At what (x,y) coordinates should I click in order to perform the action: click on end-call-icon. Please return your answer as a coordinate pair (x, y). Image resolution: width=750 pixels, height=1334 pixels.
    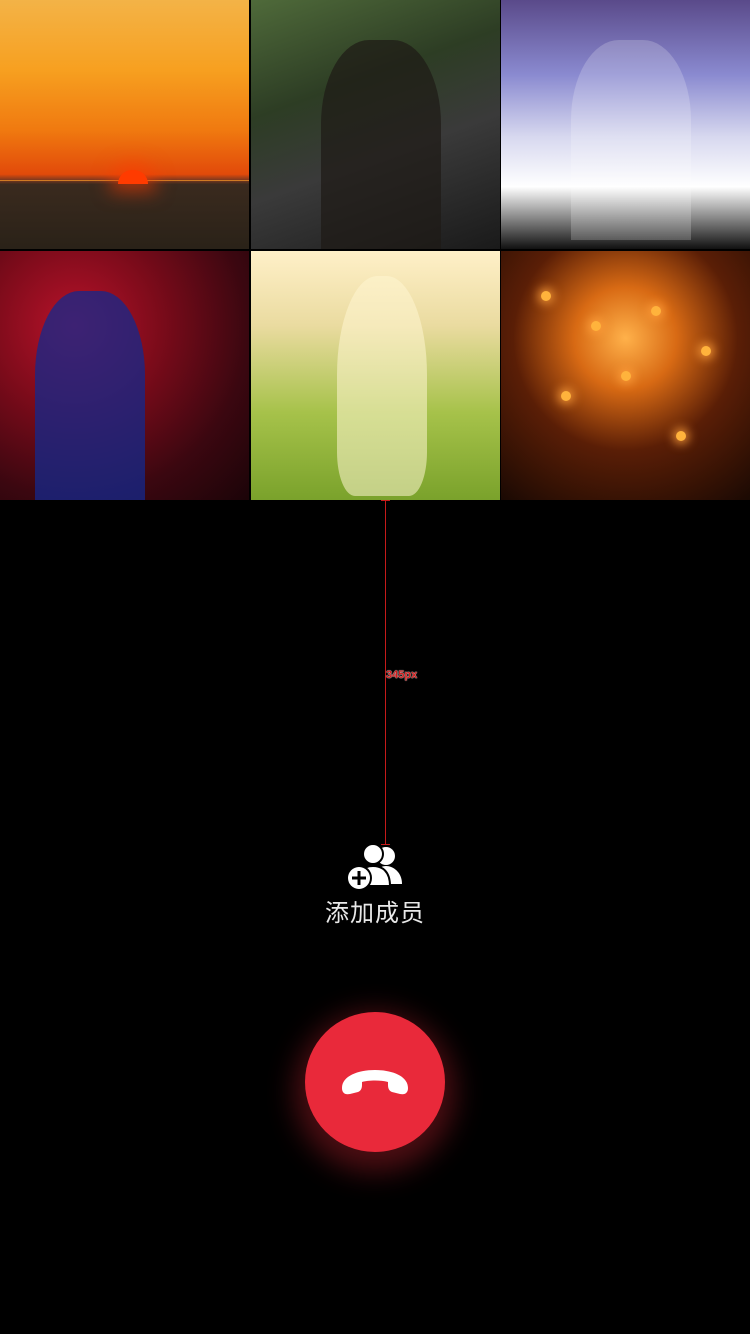
    Looking at the image, I should click on (375, 1082).